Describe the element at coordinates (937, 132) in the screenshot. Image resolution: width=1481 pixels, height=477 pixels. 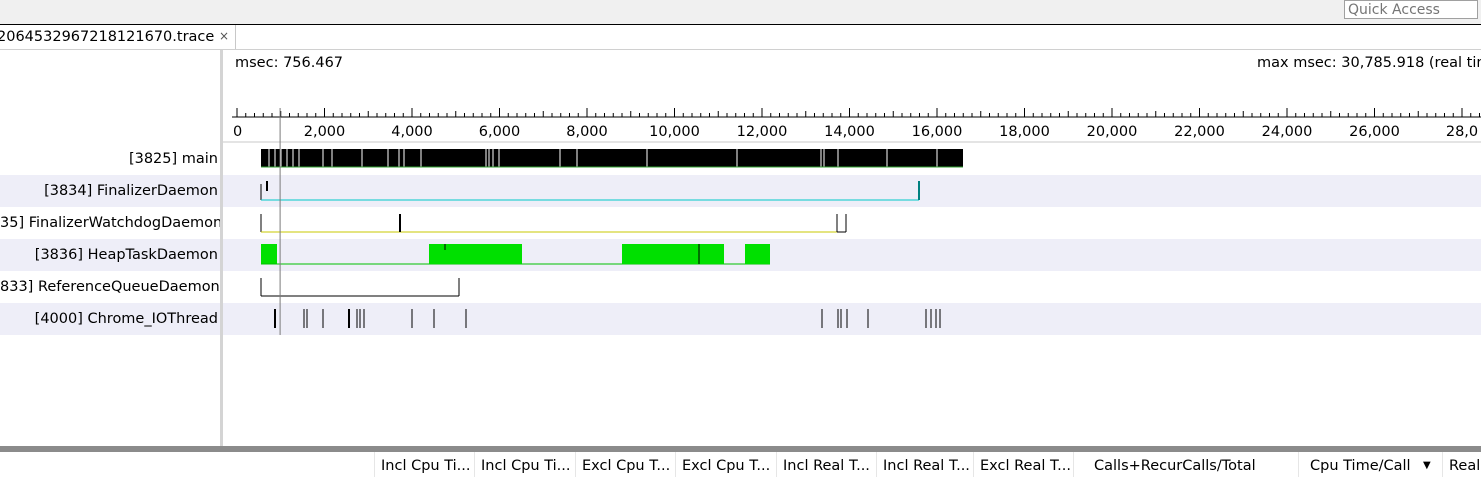
I see `ruler-tick-label: 16,000` at that location.